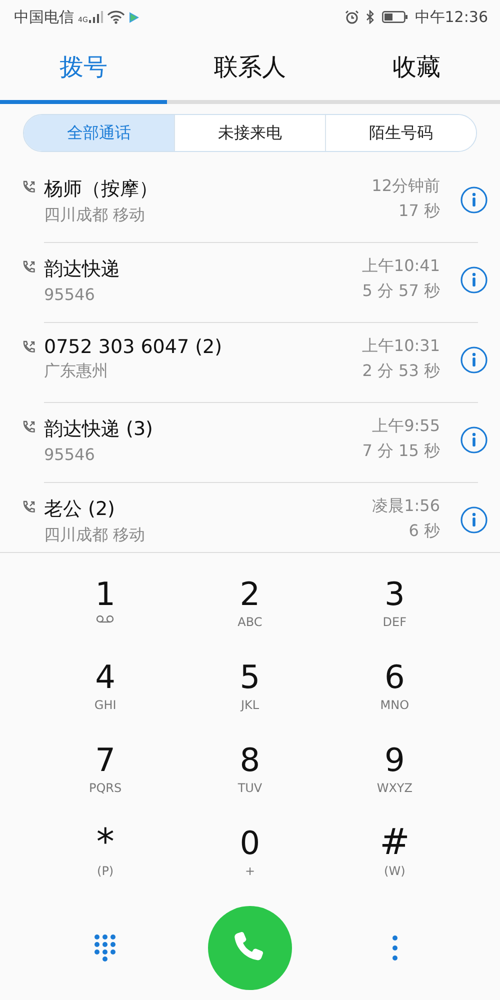 The image size is (500, 1000). I want to click on contact-name: 0752 303 6047 (2), so click(134, 347).